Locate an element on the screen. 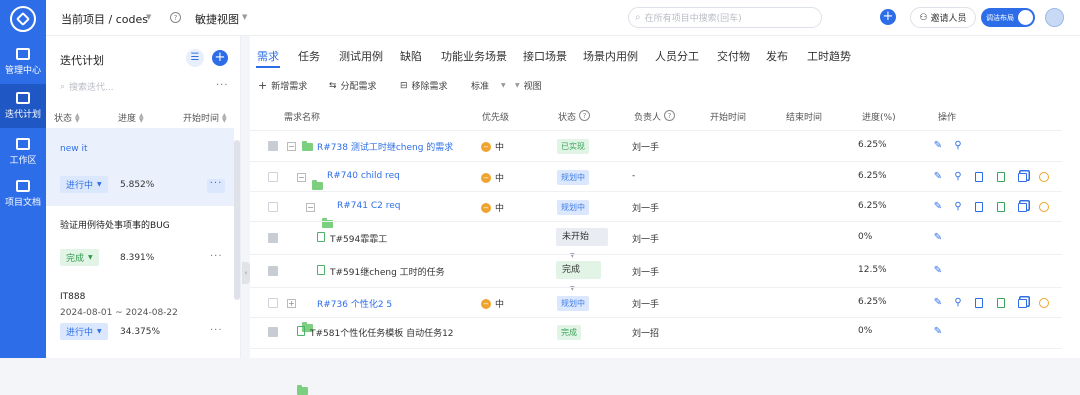 The width and height of the screenshot is (1080, 395). requirement-name: R#741 C2 req is located at coordinates (368, 206).